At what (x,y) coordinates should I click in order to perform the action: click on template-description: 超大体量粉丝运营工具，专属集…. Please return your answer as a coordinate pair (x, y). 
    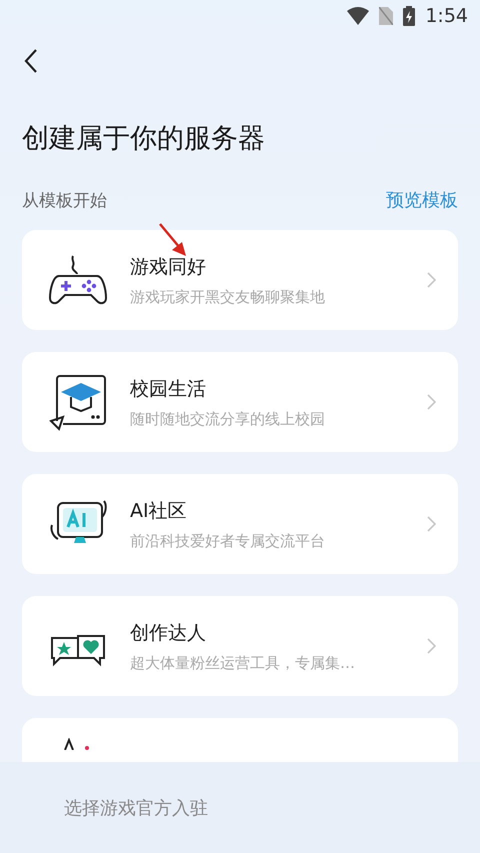
    Looking at the image, I should click on (243, 663).